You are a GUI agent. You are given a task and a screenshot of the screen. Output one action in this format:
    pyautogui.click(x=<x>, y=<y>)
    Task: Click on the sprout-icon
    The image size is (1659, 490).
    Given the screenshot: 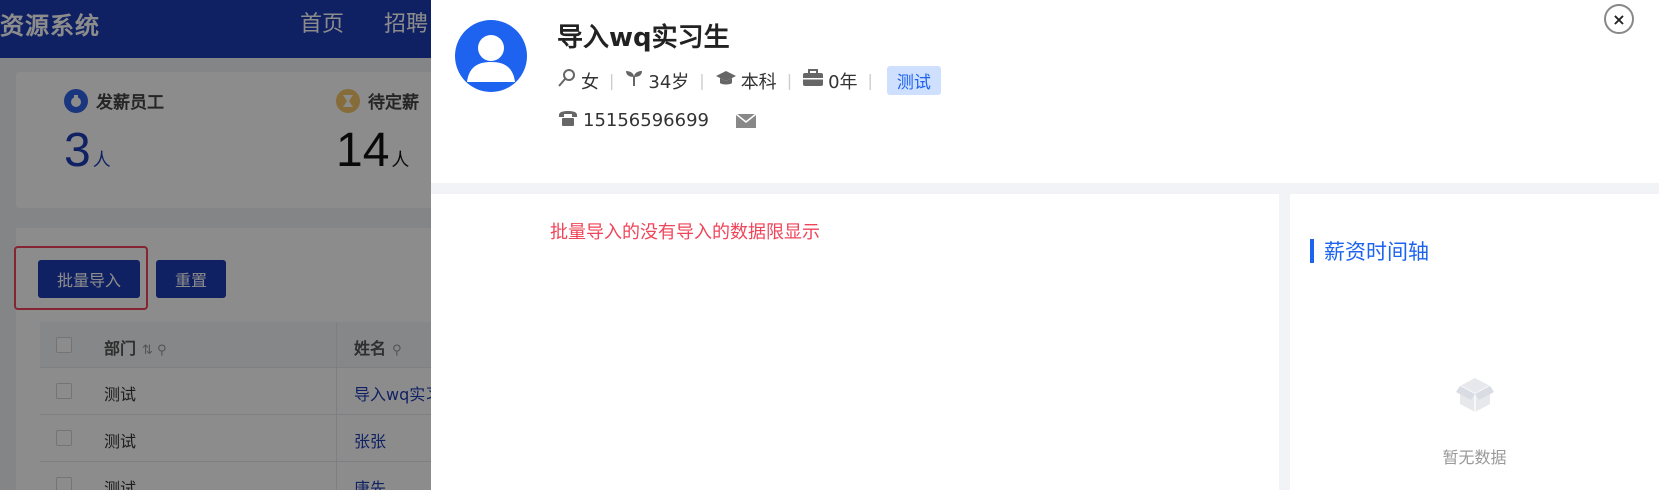 What is the action you would take?
    pyautogui.click(x=634, y=80)
    